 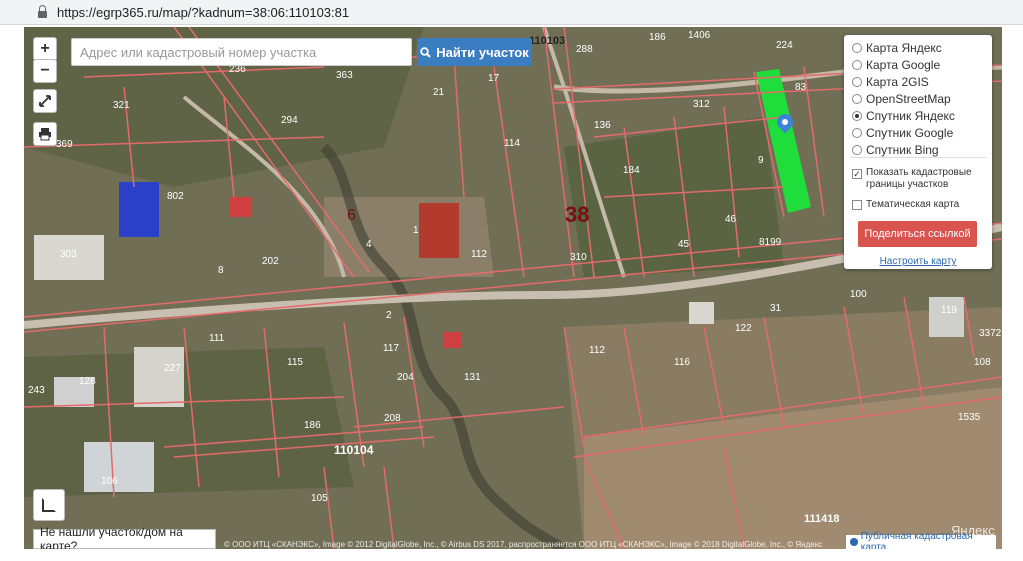 I want to click on radio-selected-icon, so click(x=857, y=116).